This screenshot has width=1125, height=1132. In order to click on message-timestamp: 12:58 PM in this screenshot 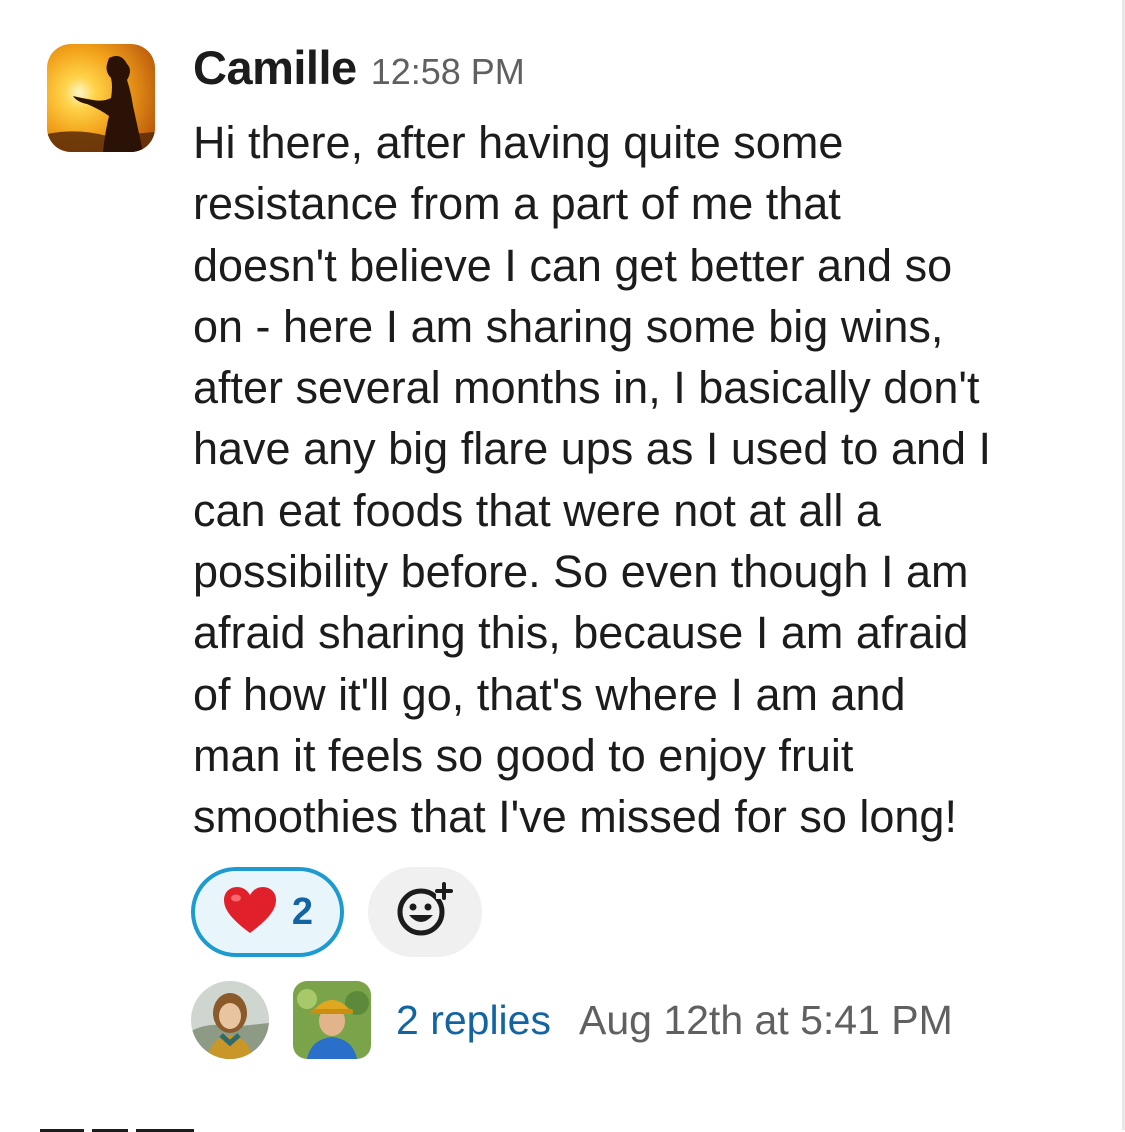, I will do `click(448, 72)`.